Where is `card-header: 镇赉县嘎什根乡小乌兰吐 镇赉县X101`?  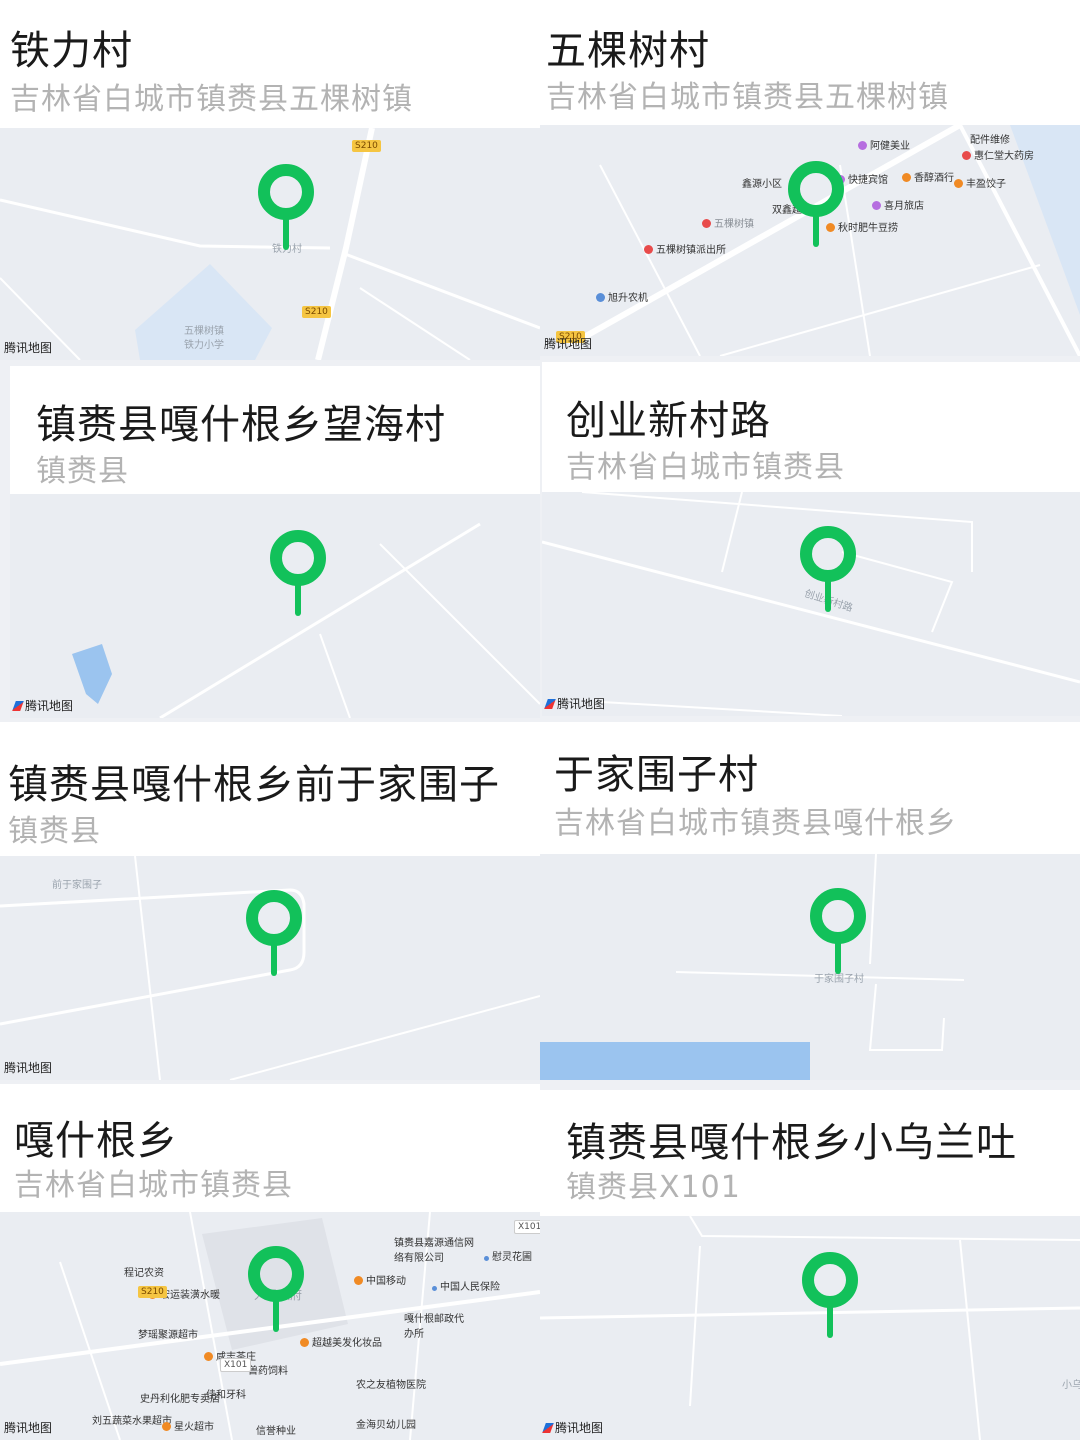 card-header: 镇赉县嘎什根乡小乌兰吐 镇赉县X101 is located at coordinates (810, 1153).